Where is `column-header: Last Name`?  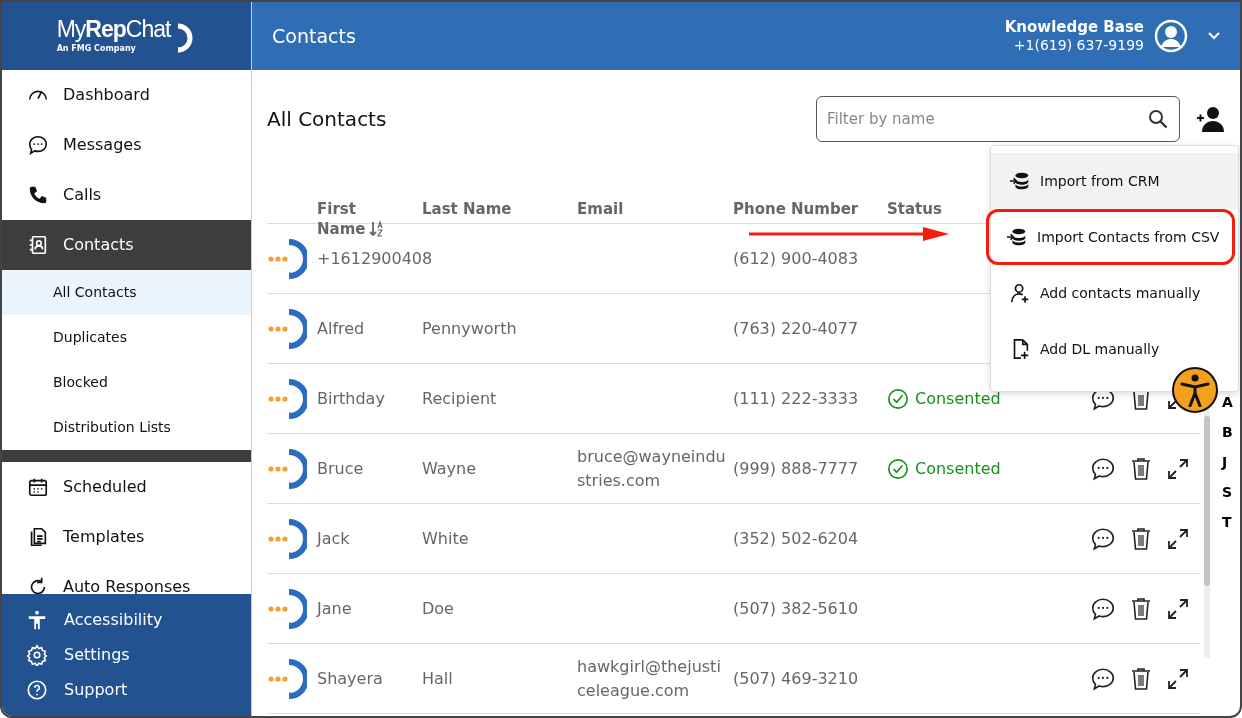
column-header: Last Name is located at coordinates (499, 219).